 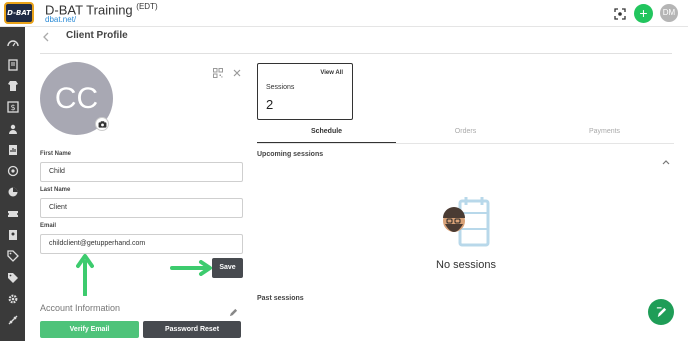 I want to click on title-divider, so click(x=356, y=53).